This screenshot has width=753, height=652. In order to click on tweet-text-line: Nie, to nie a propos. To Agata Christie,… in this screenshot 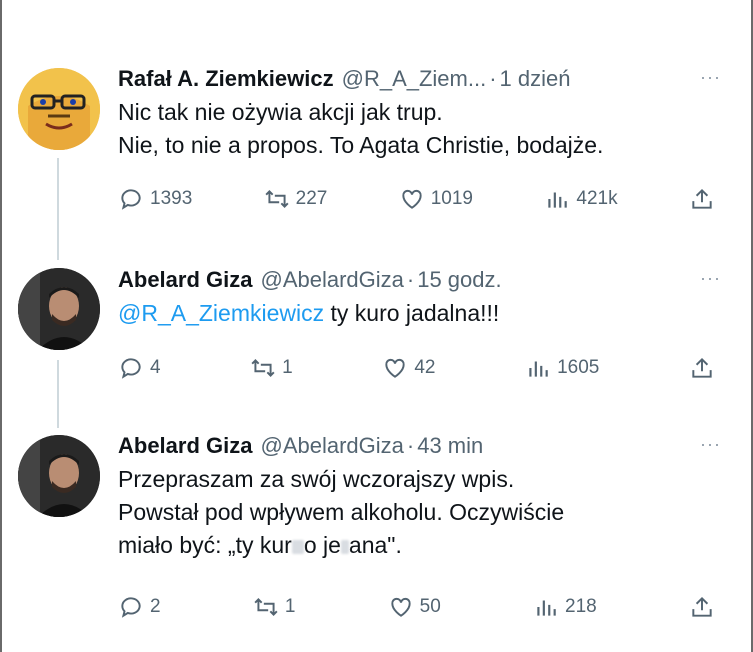, I will do `click(361, 145)`.